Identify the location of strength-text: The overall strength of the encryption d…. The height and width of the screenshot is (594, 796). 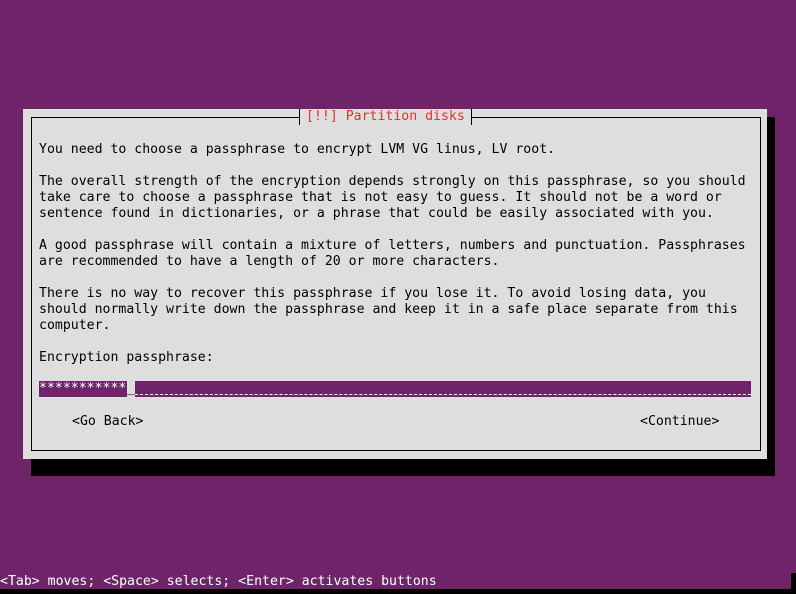
(392, 197).